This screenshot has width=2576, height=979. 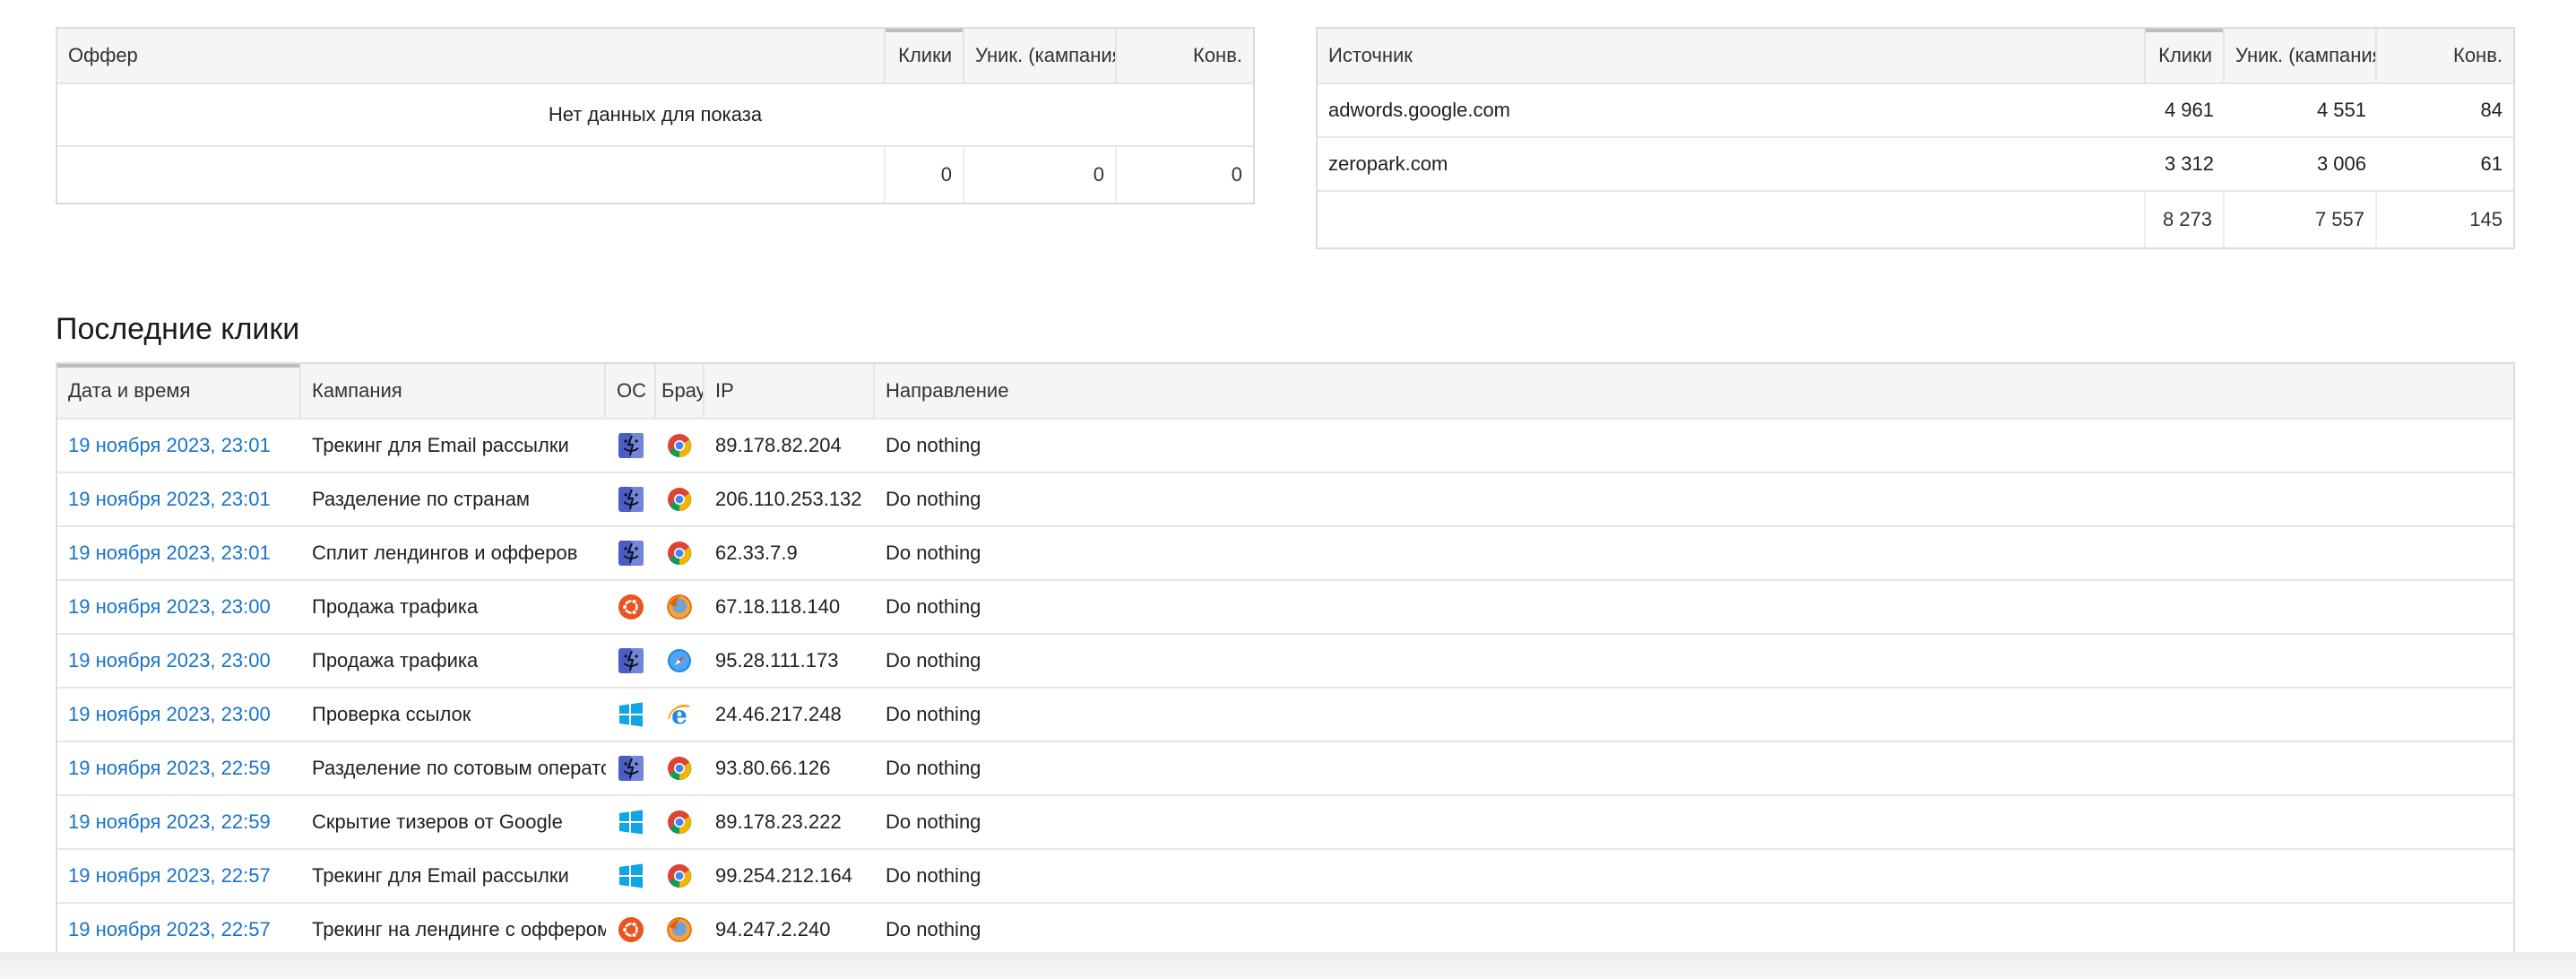 What do you see at coordinates (680, 391) in the screenshot?
I see `column-header-browser: Браузер` at bounding box center [680, 391].